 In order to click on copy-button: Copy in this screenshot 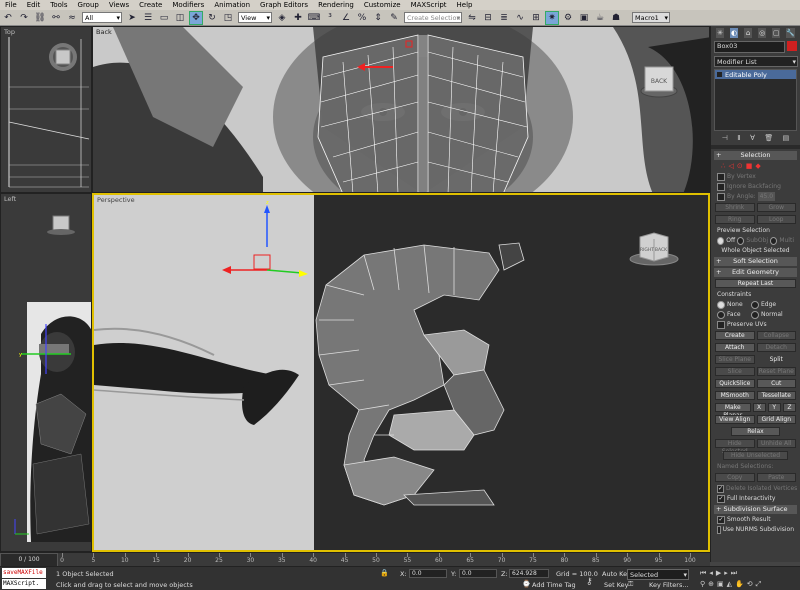, I will do `click(735, 477)`.